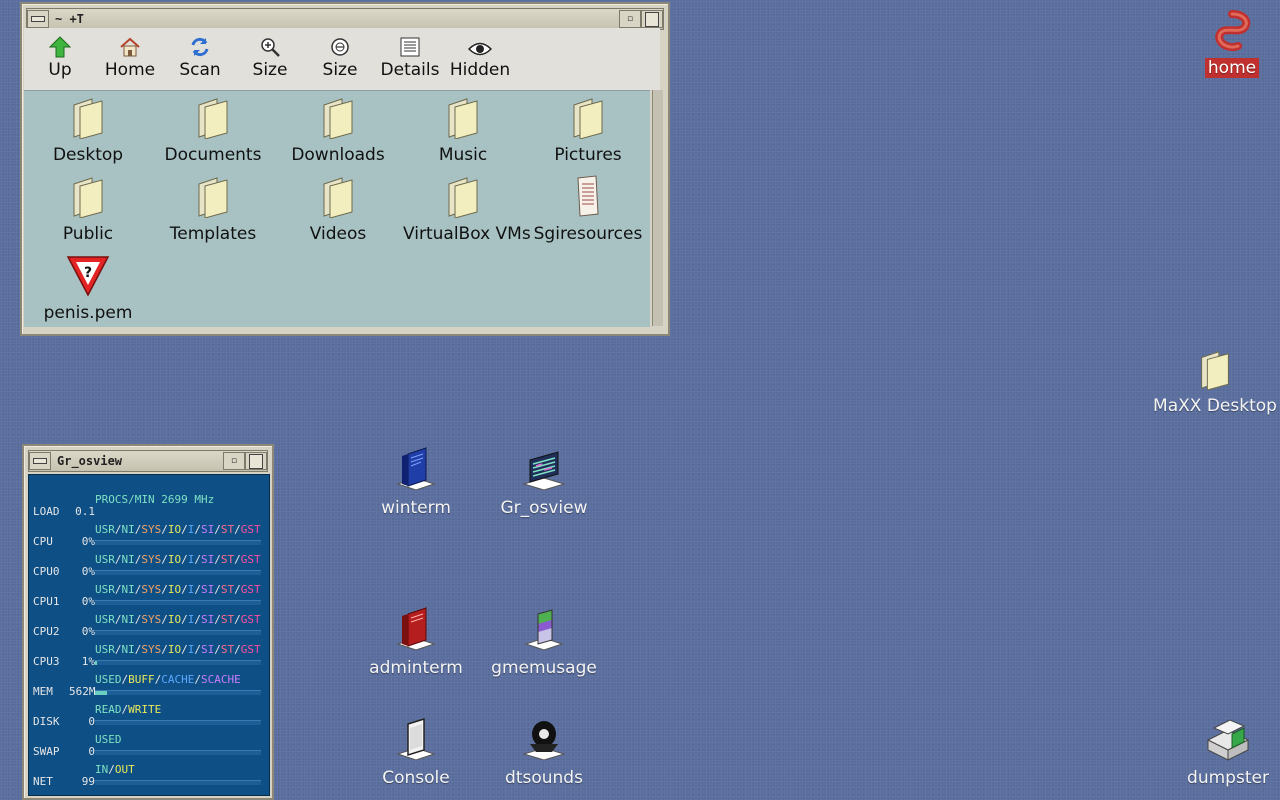 The height and width of the screenshot is (800, 1280). I want to click on home-icon, so click(130, 47).